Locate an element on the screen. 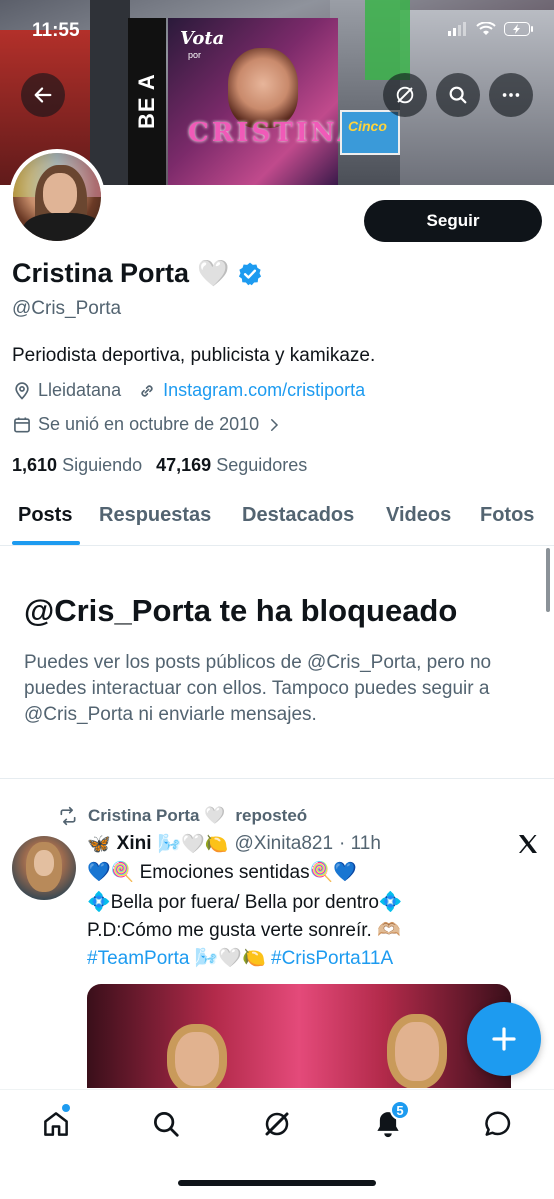 This screenshot has height=1199, width=554. grok-button is located at coordinates (405, 95).